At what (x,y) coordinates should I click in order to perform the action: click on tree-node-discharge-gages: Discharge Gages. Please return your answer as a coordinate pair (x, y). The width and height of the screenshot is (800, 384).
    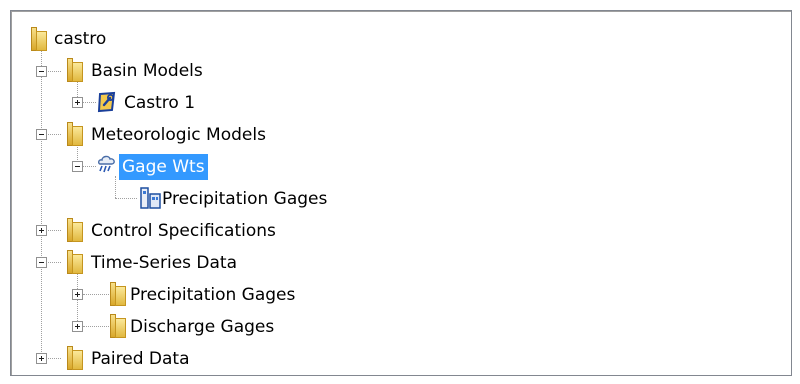
    Looking at the image, I should click on (202, 327).